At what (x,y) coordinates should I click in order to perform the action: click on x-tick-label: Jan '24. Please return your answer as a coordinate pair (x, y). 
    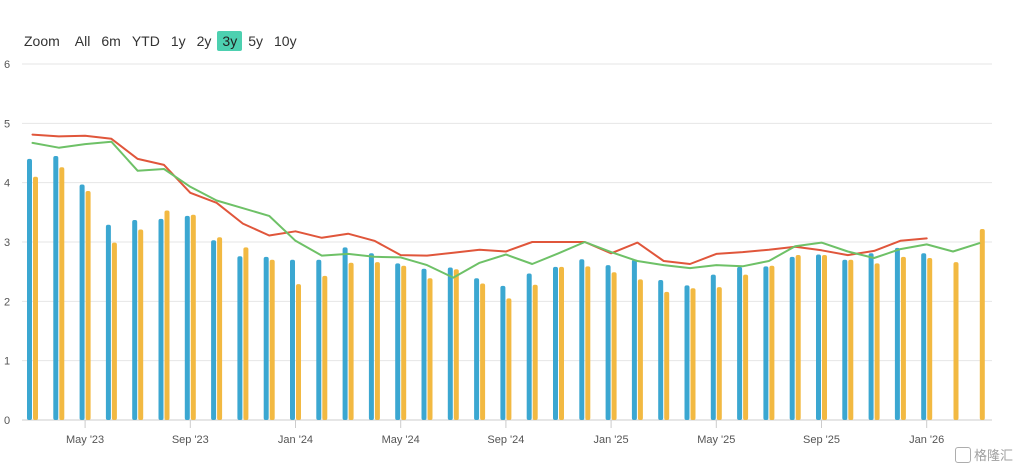
    Looking at the image, I should click on (295, 440).